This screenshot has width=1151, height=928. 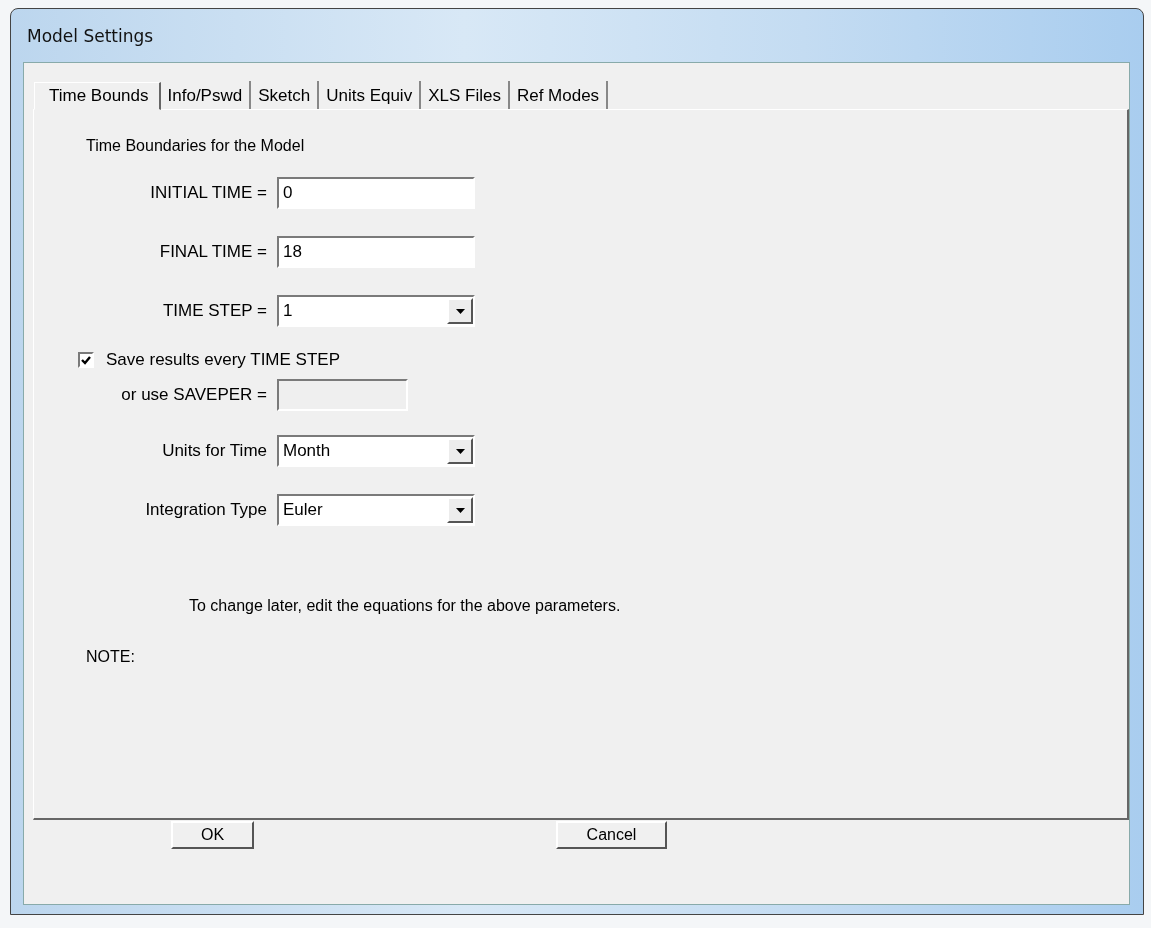 What do you see at coordinates (97, 96) in the screenshot?
I see `tab: Time Bounds` at bounding box center [97, 96].